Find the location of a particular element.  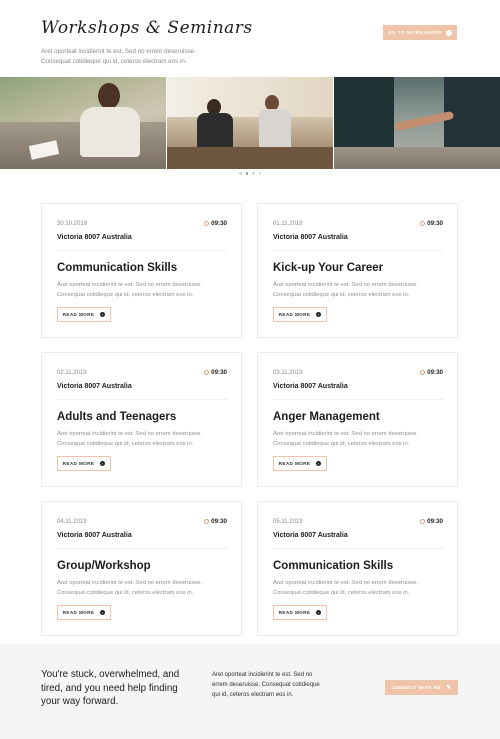

card-date: 02.11.2019 is located at coordinates (72, 373).